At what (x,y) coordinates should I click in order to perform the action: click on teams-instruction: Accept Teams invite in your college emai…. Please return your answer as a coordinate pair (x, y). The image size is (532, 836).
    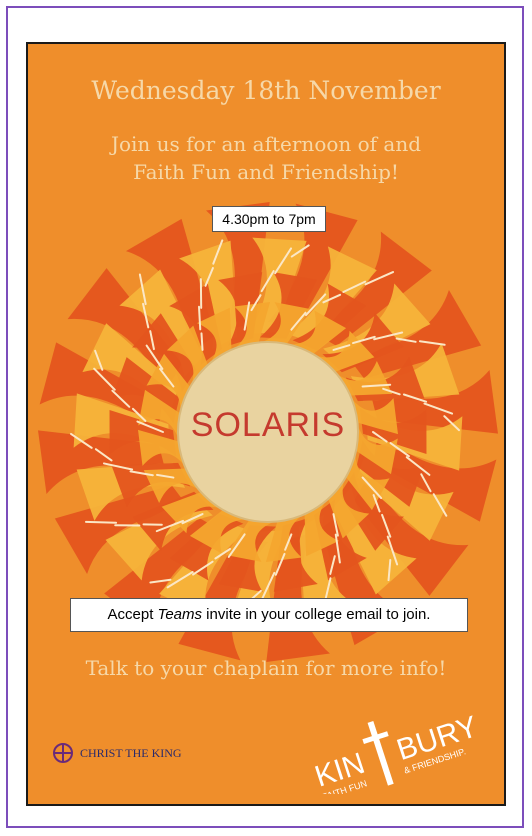
    Looking at the image, I should click on (269, 615).